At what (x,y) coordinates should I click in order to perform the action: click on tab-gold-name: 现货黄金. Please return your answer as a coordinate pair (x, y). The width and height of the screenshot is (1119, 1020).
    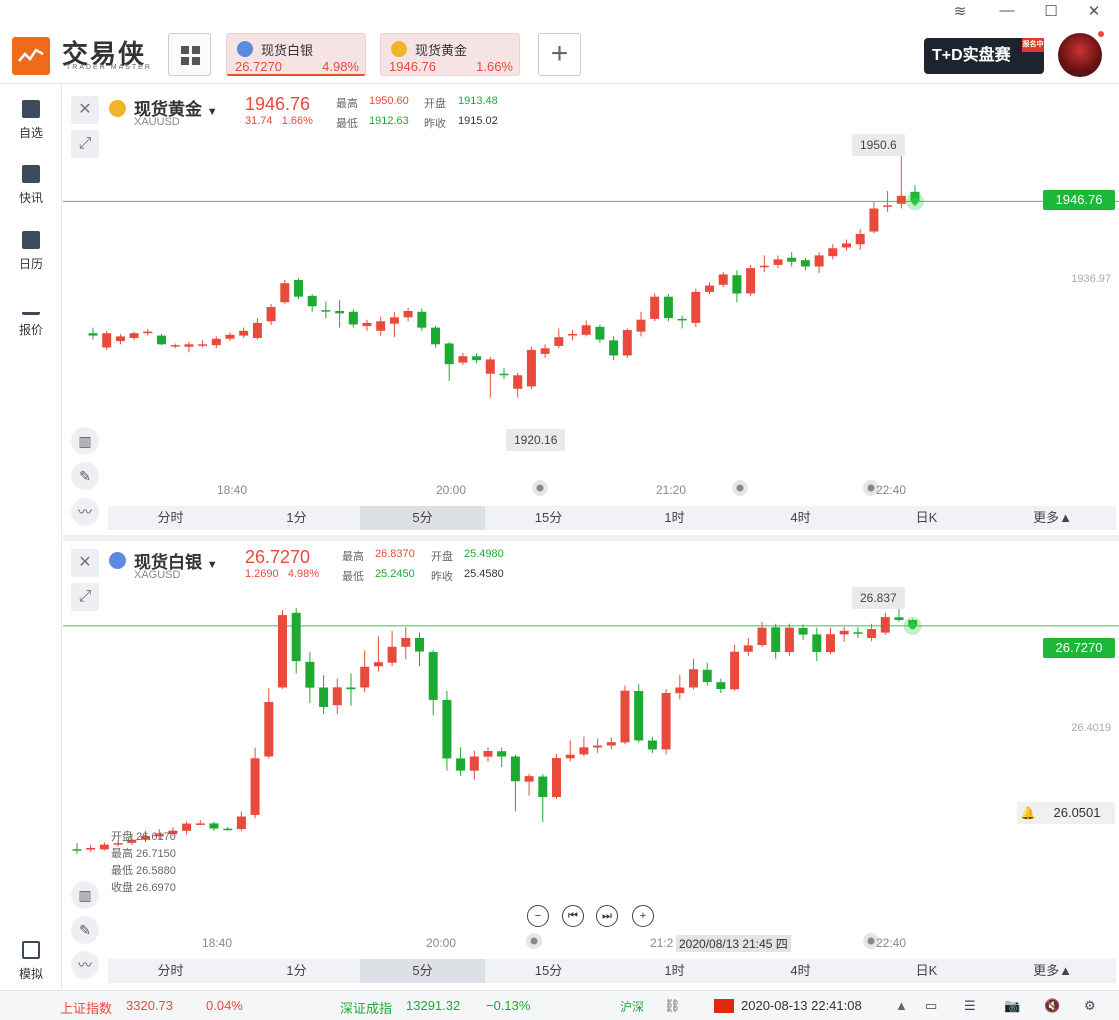
    Looking at the image, I should click on (441, 50).